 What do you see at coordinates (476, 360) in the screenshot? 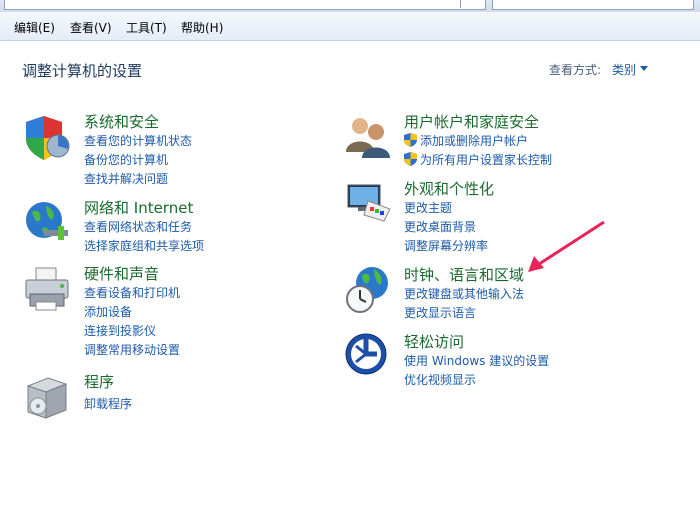
I see `link-windows-suggested: 使用 Windows 建议的设置` at bounding box center [476, 360].